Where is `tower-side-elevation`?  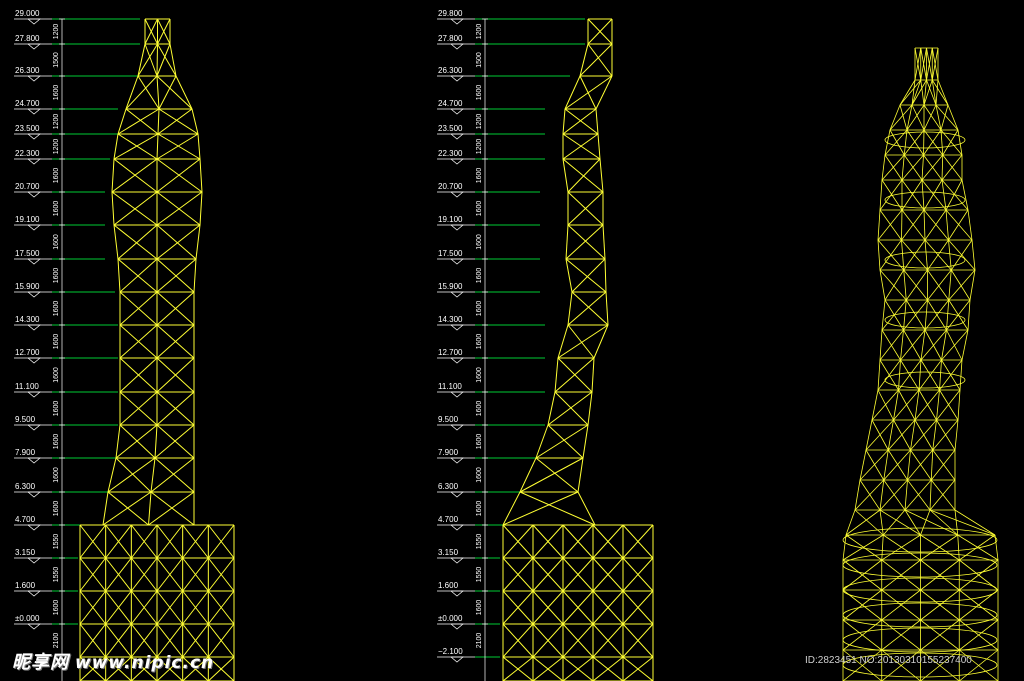 tower-side-elevation is located at coordinates (578, 349).